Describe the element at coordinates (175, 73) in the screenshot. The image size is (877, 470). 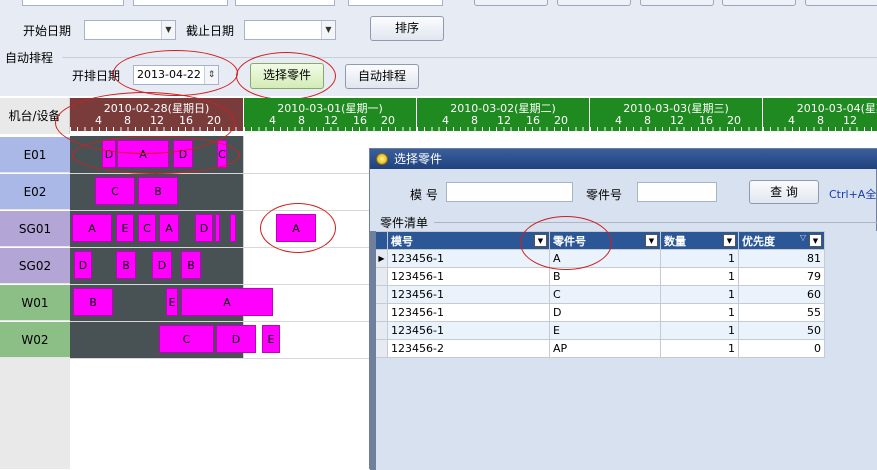
I see `annotation-circle-date` at that location.